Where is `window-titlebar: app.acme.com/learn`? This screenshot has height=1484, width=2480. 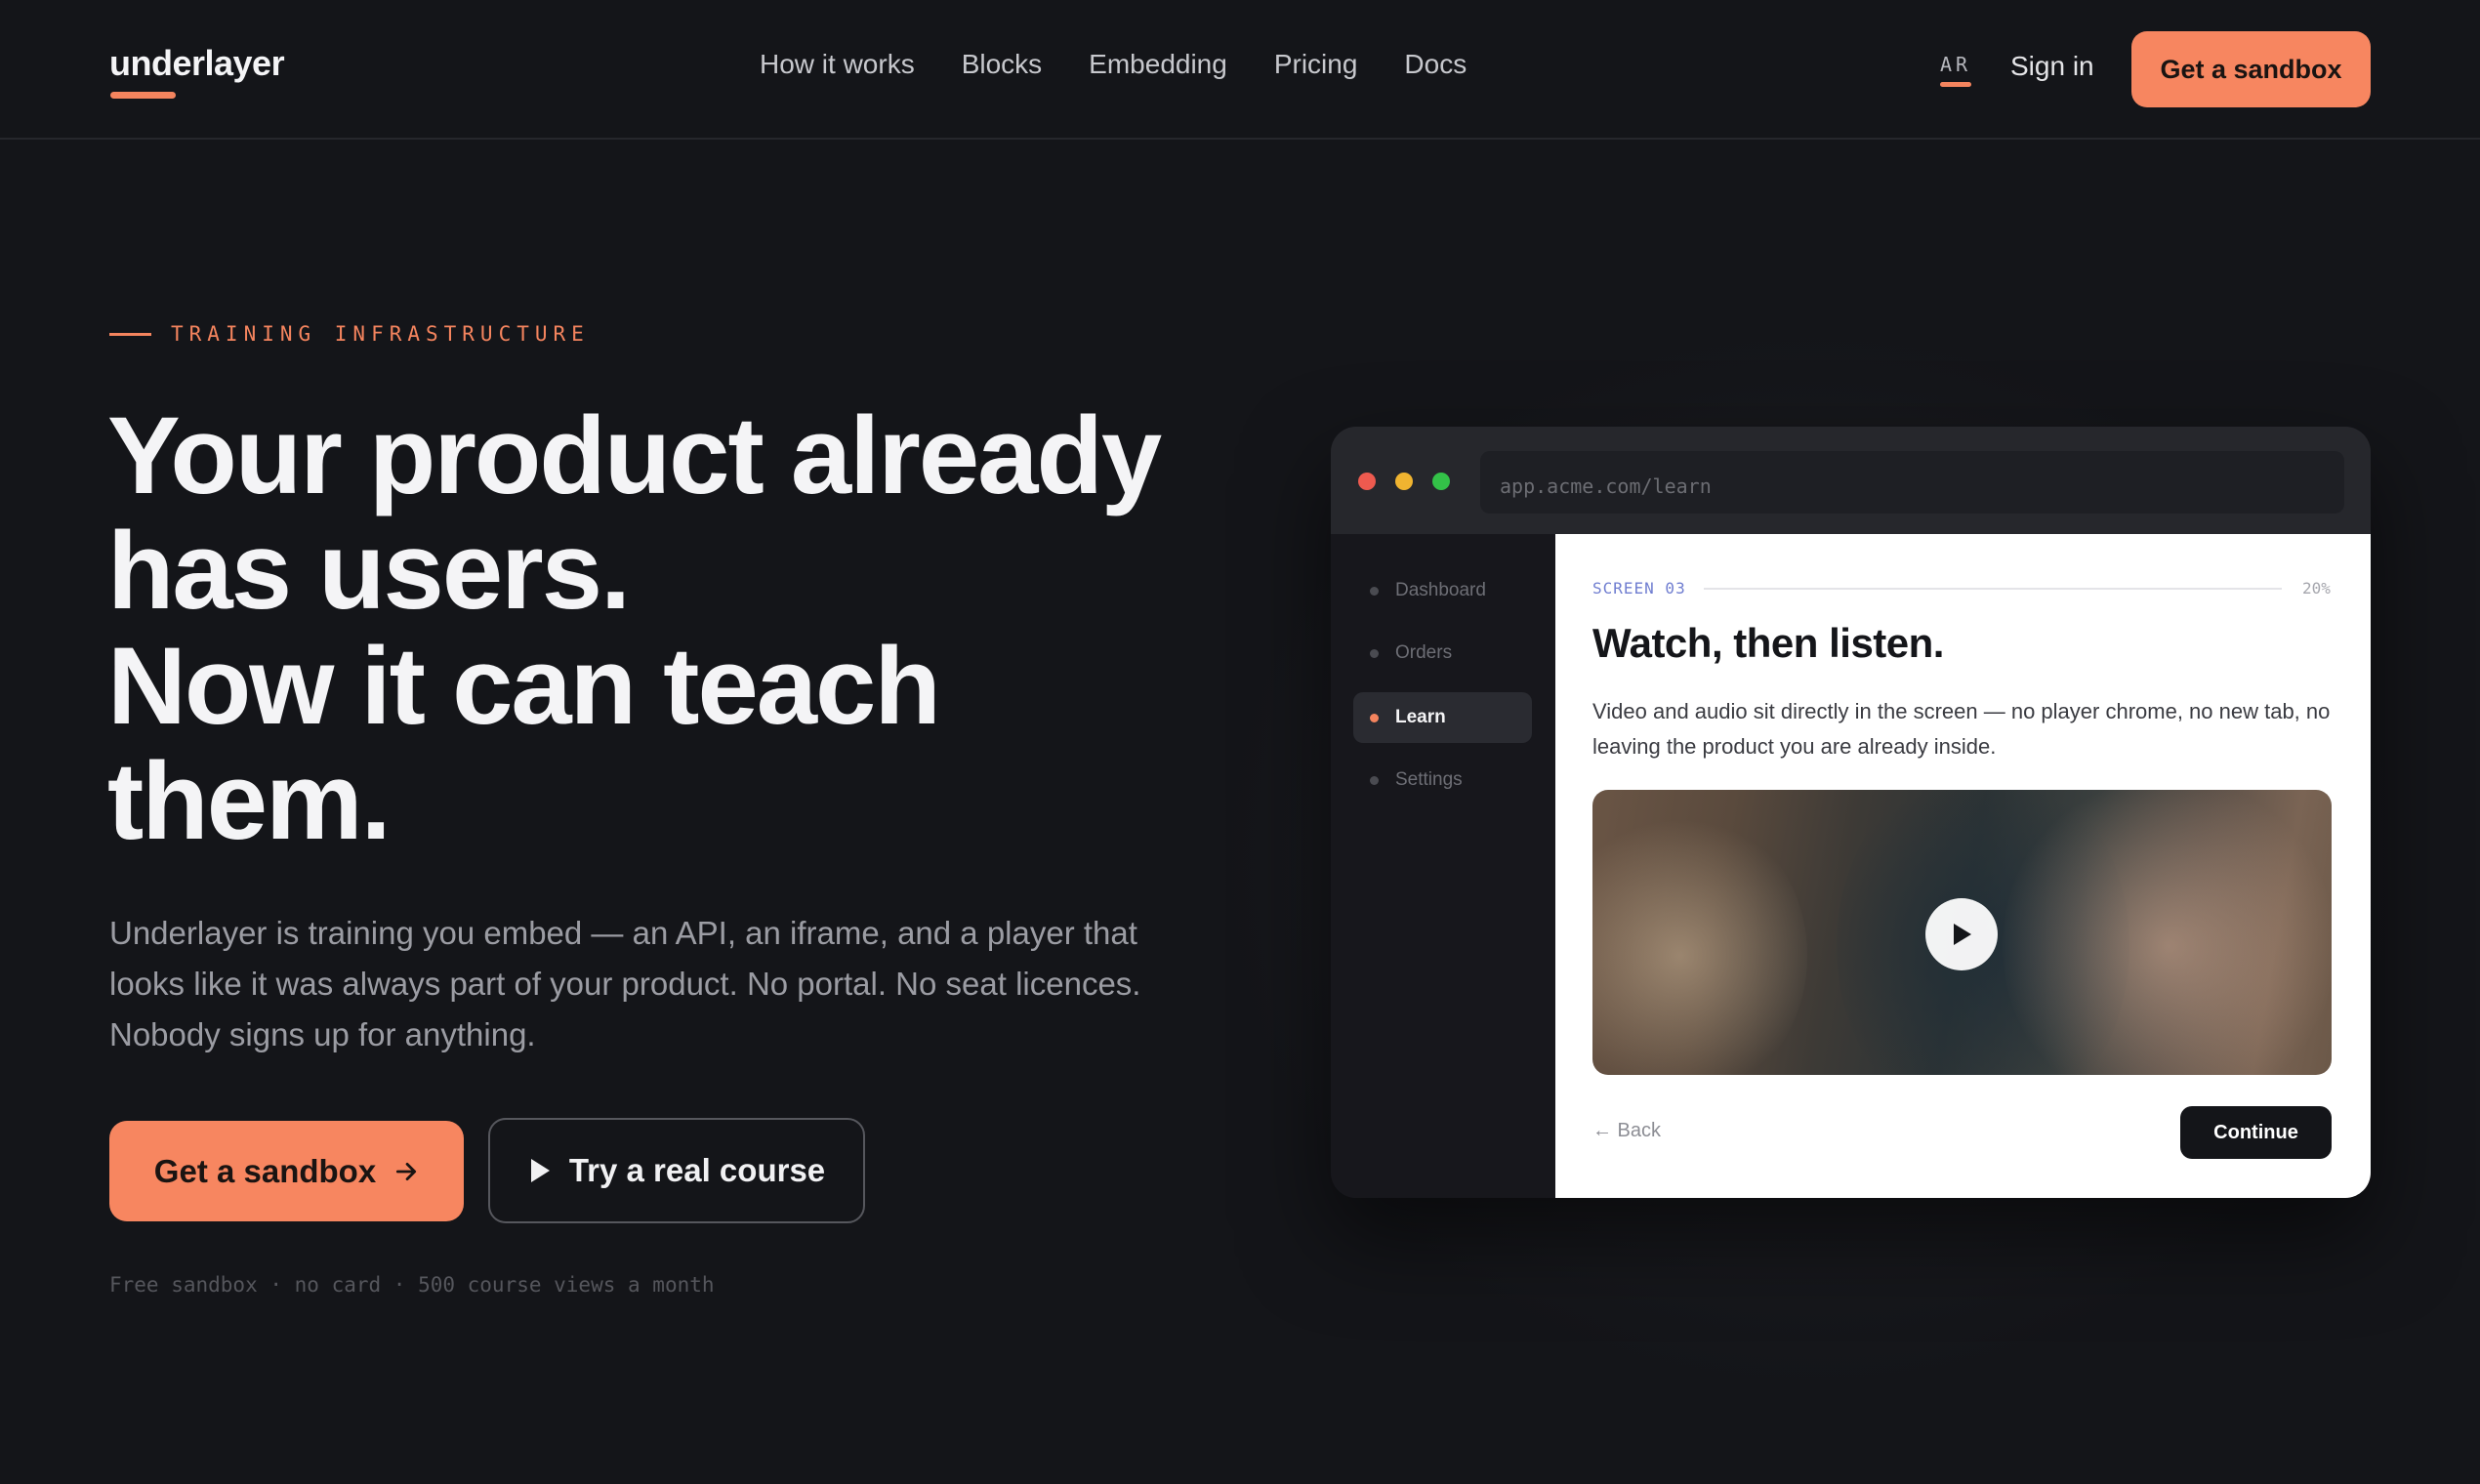 window-titlebar: app.acme.com/learn is located at coordinates (1851, 481).